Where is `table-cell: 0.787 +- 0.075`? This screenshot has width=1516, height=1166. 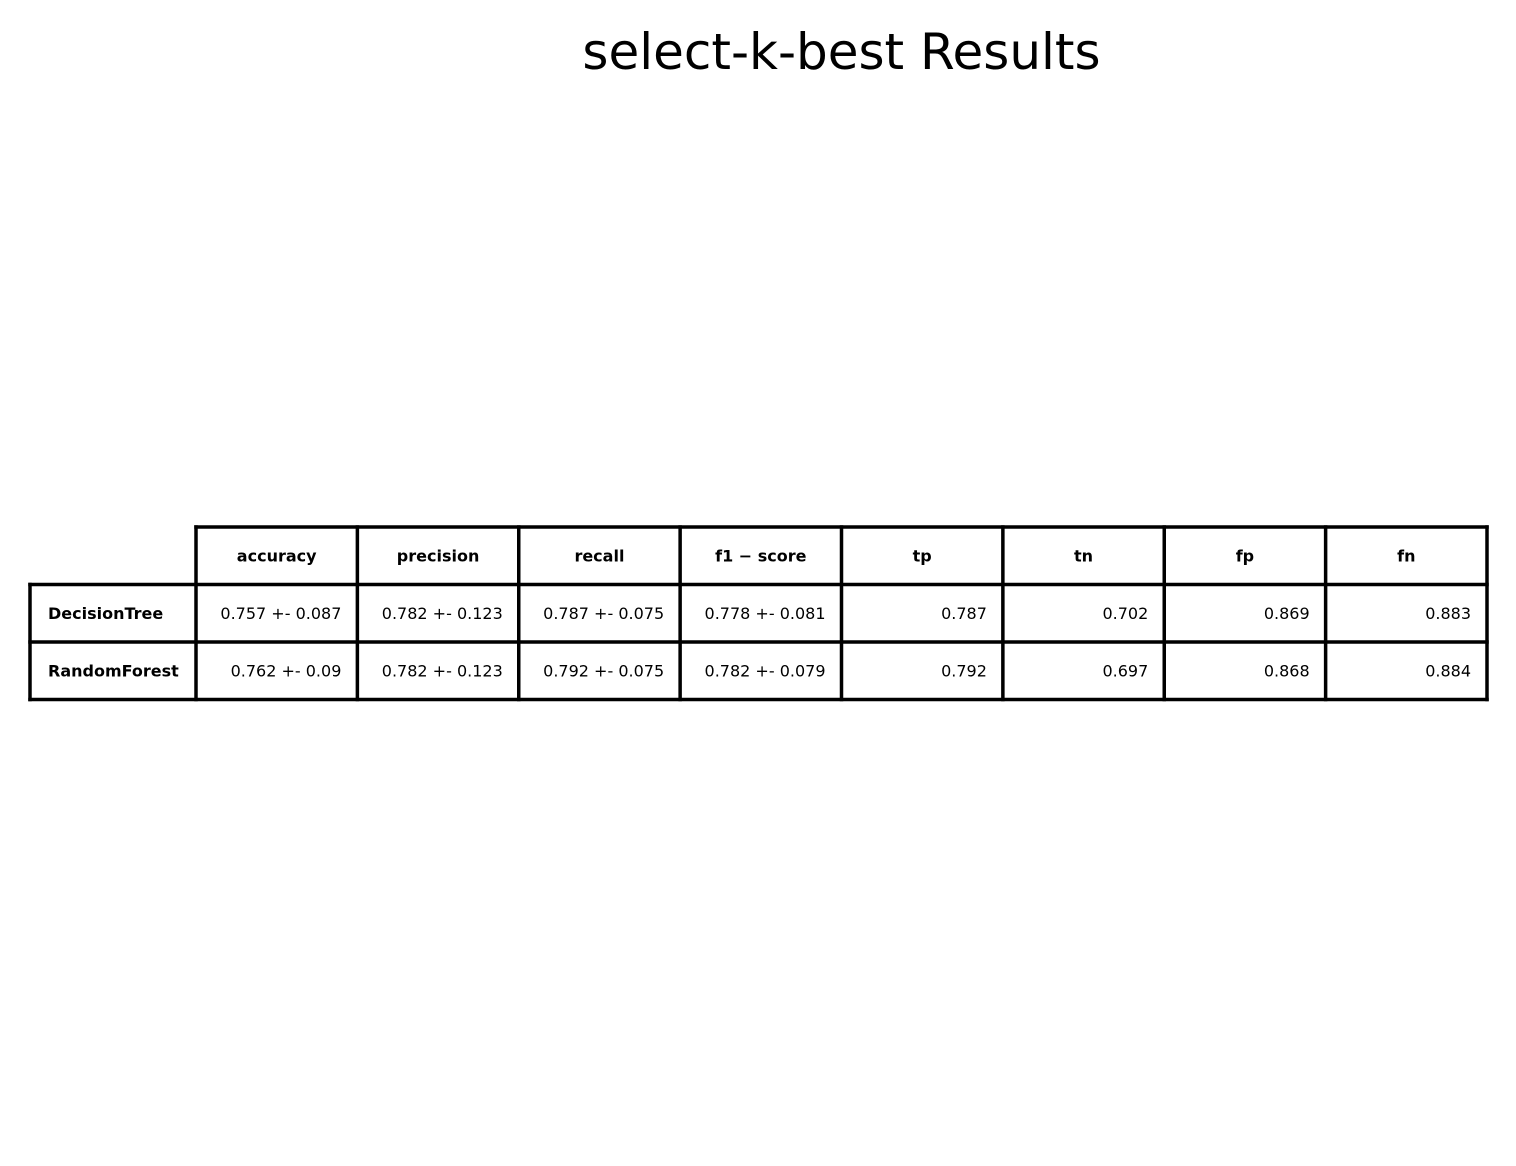 table-cell: 0.787 +- 0.075 is located at coordinates (603, 613).